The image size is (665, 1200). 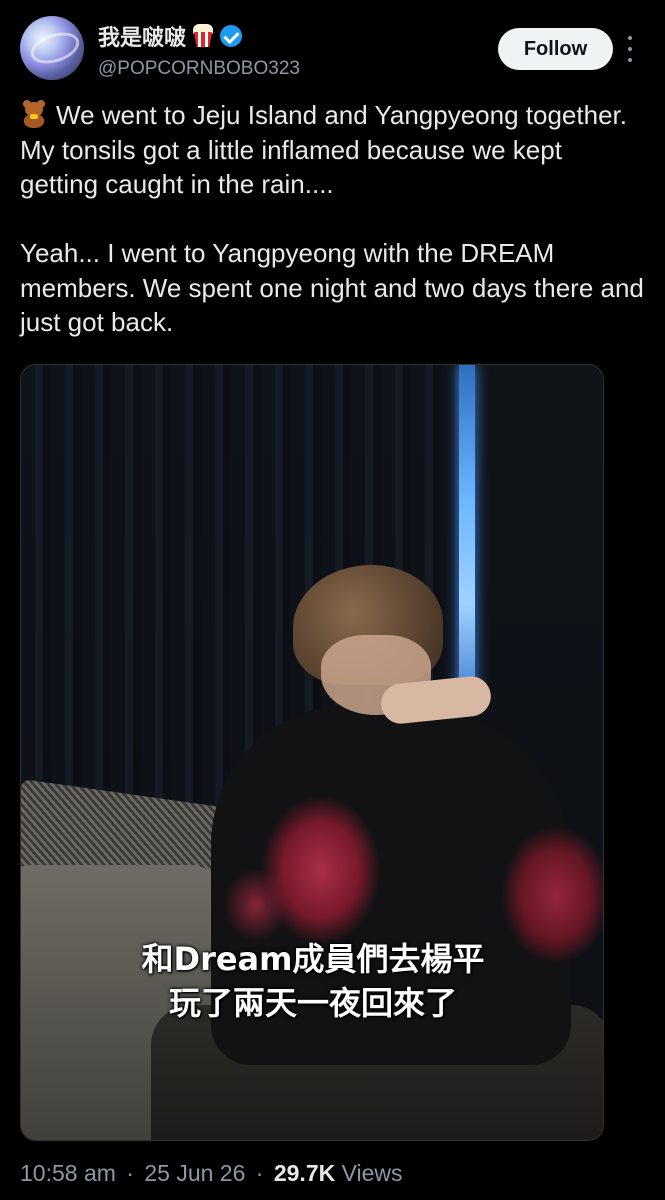 I want to click on more-options-icon, so click(x=630, y=49).